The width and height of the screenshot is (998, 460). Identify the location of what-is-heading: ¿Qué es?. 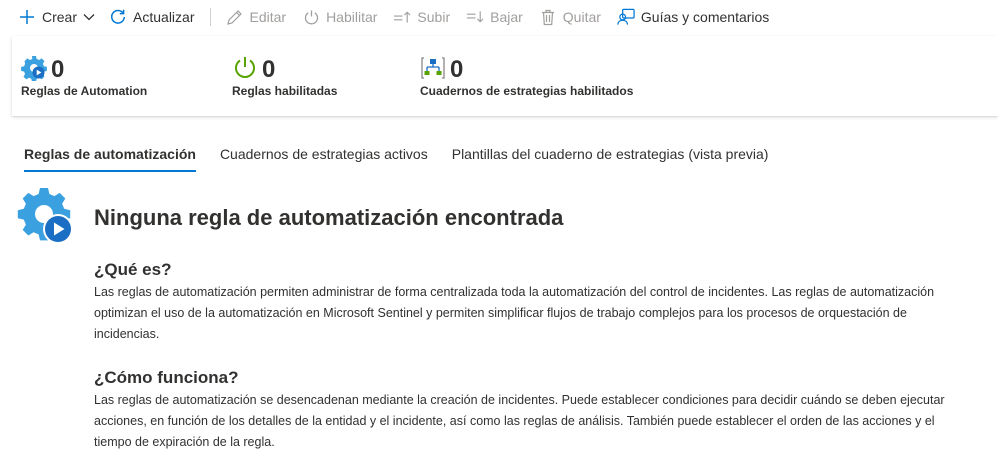
(133, 269).